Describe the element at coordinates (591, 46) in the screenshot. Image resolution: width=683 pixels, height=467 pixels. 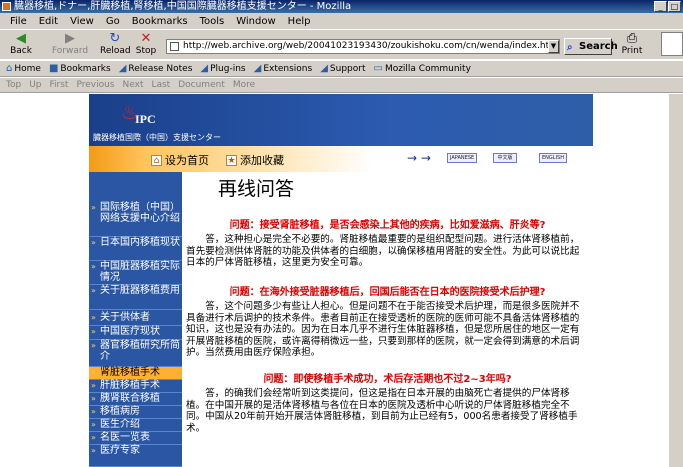
I see `search-button: ⌕ Search` at that location.